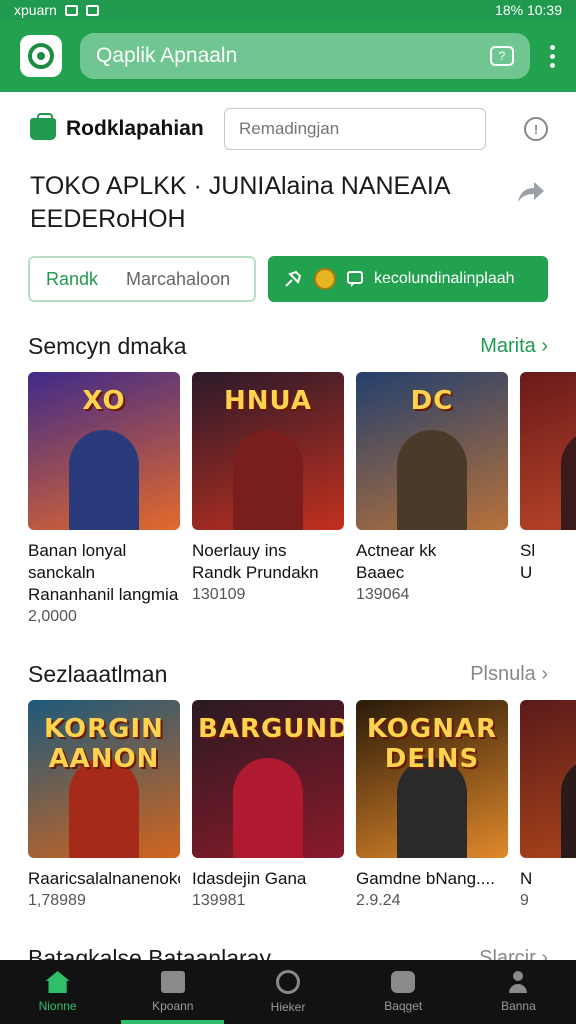 The image size is (576, 1024). Describe the element at coordinates (104, 401) in the screenshot. I see `thumbnail-title: XO` at that location.